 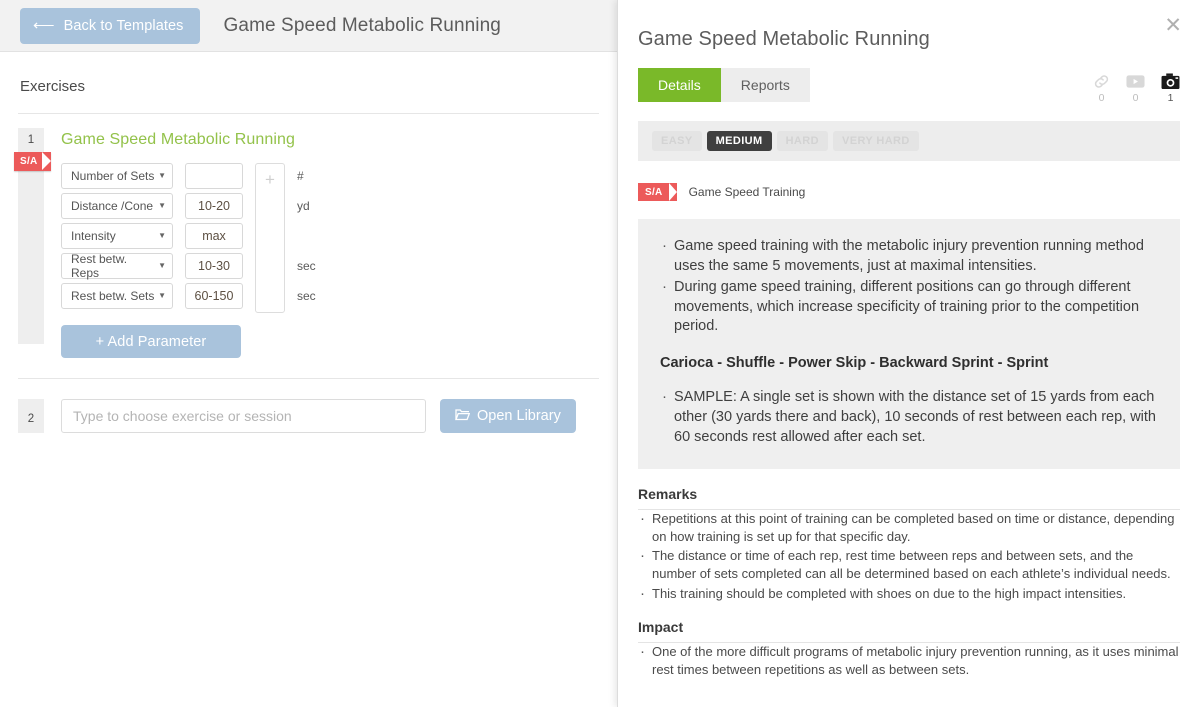 I want to click on folder-open-icon, so click(x=463, y=416).